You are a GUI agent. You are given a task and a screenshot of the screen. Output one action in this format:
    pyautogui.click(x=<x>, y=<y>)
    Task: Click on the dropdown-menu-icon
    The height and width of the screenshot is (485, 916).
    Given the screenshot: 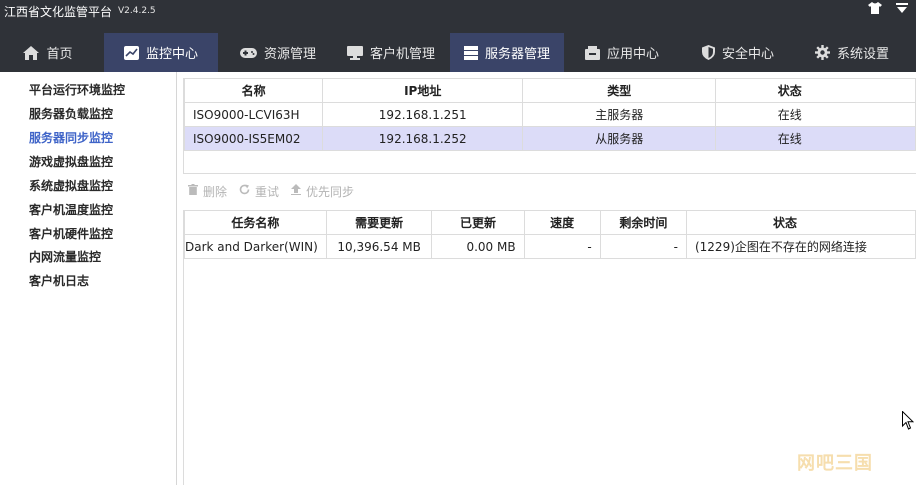 What is the action you would take?
    pyautogui.click(x=902, y=8)
    